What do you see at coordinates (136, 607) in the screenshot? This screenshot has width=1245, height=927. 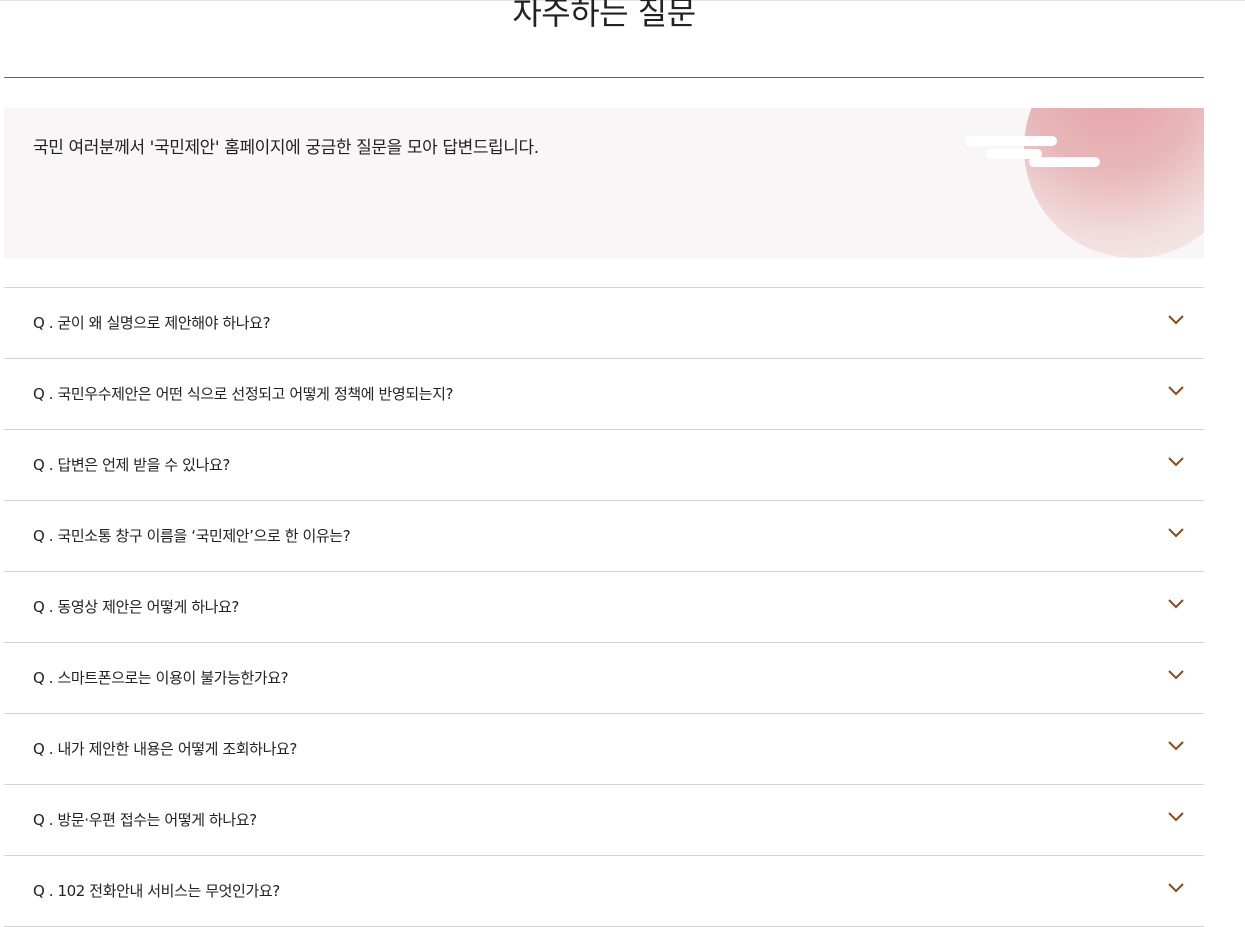 I see `faq-question: Q . 동영상 제안은 어떻게 하나요?` at bounding box center [136, 607].